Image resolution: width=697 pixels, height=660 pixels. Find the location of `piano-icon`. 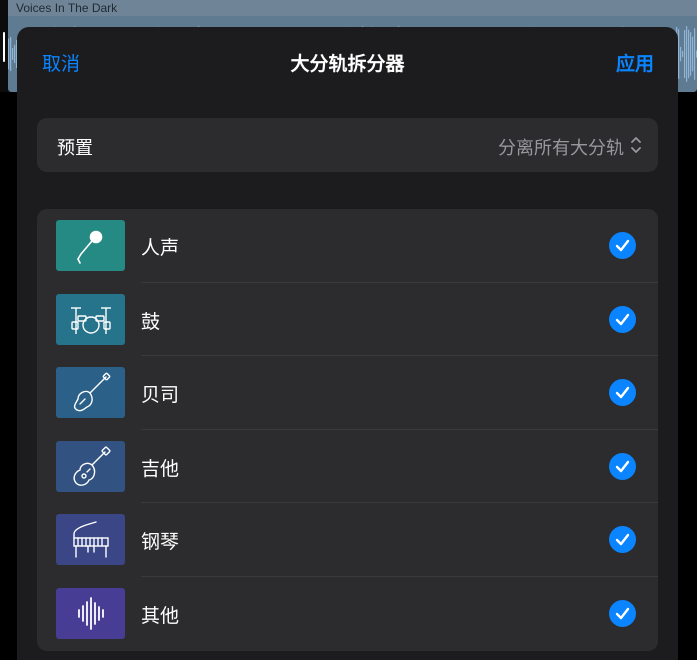

piano-icon is located at coordinates (91, 540).